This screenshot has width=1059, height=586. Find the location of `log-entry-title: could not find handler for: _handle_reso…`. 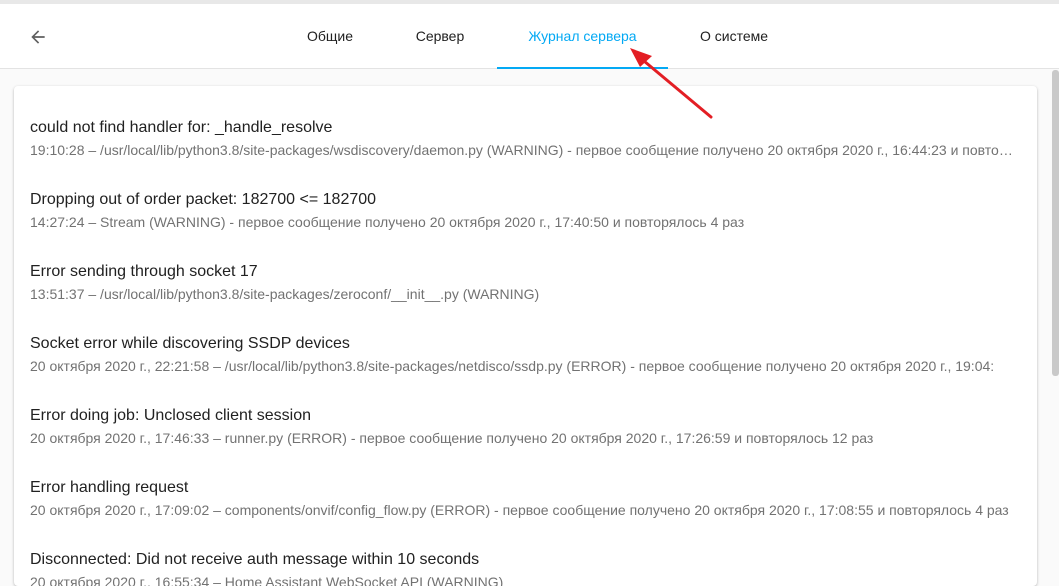

log-entry-title: could not find handler for: _handle_reso… is located at coordinates (181, 127).